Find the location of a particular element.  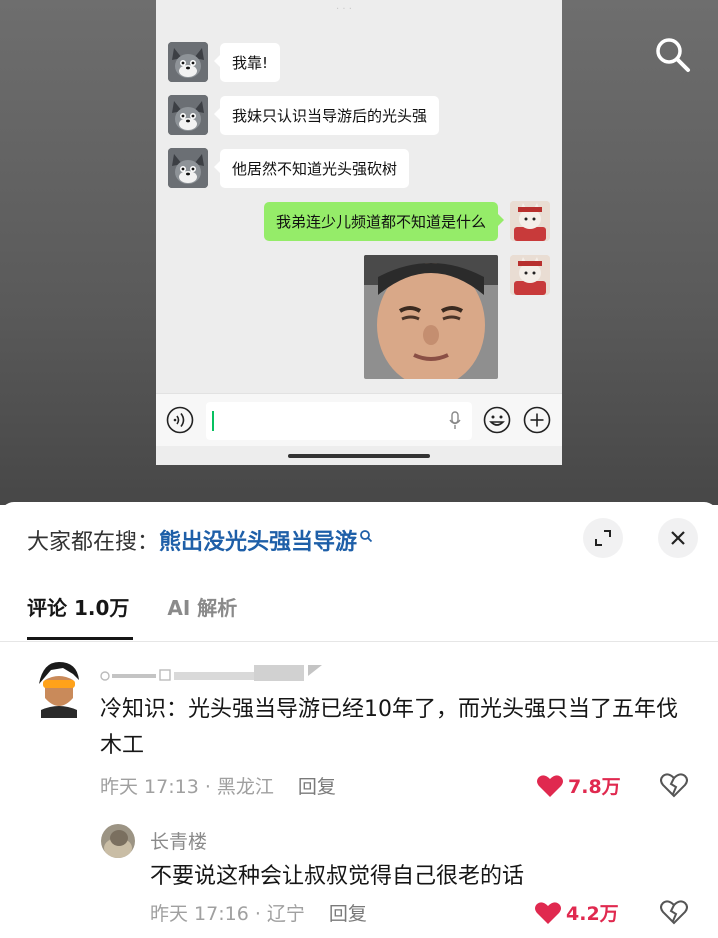

reply-time-location: 昨天 17:16 · 辽宁 is located at coordinates (227, 914).